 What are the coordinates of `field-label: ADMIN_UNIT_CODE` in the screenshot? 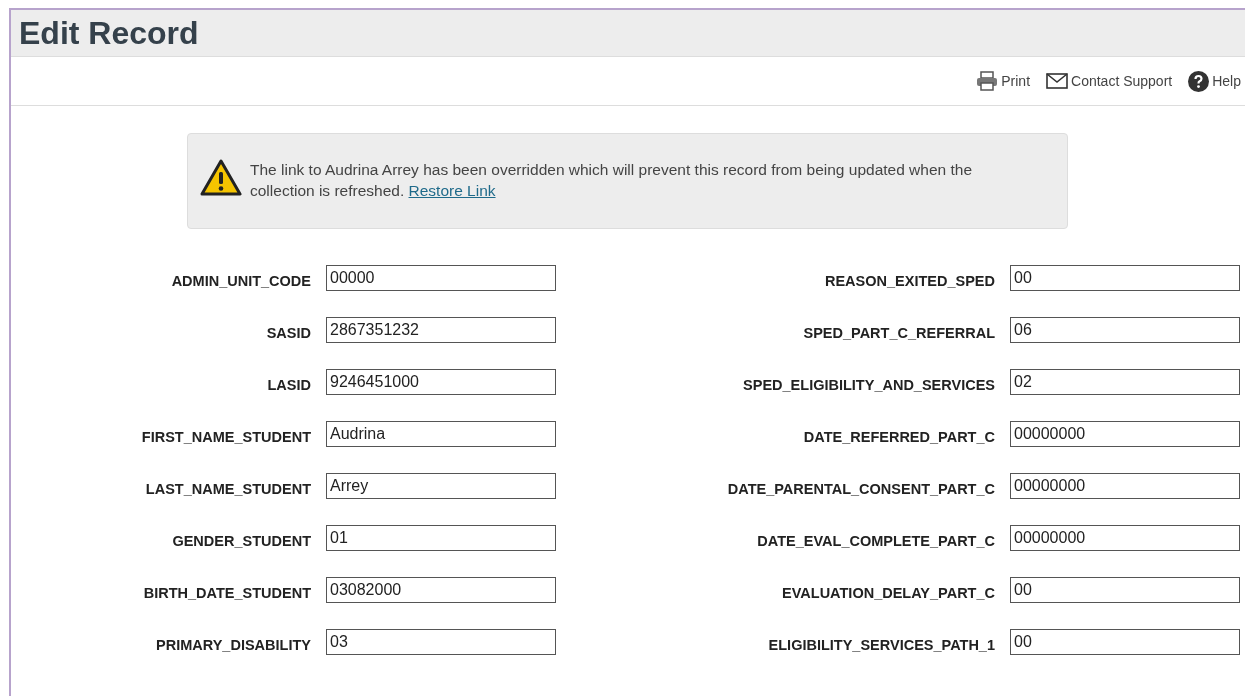 It's located at (240, 280).